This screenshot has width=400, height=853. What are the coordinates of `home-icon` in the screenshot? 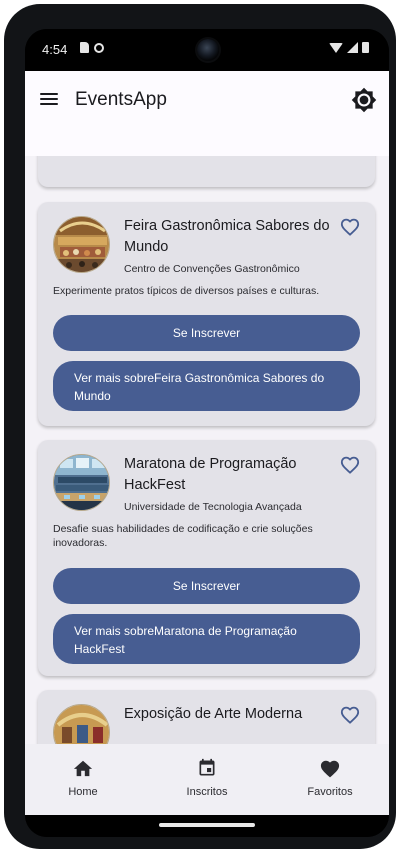 It's located at (83, 768).